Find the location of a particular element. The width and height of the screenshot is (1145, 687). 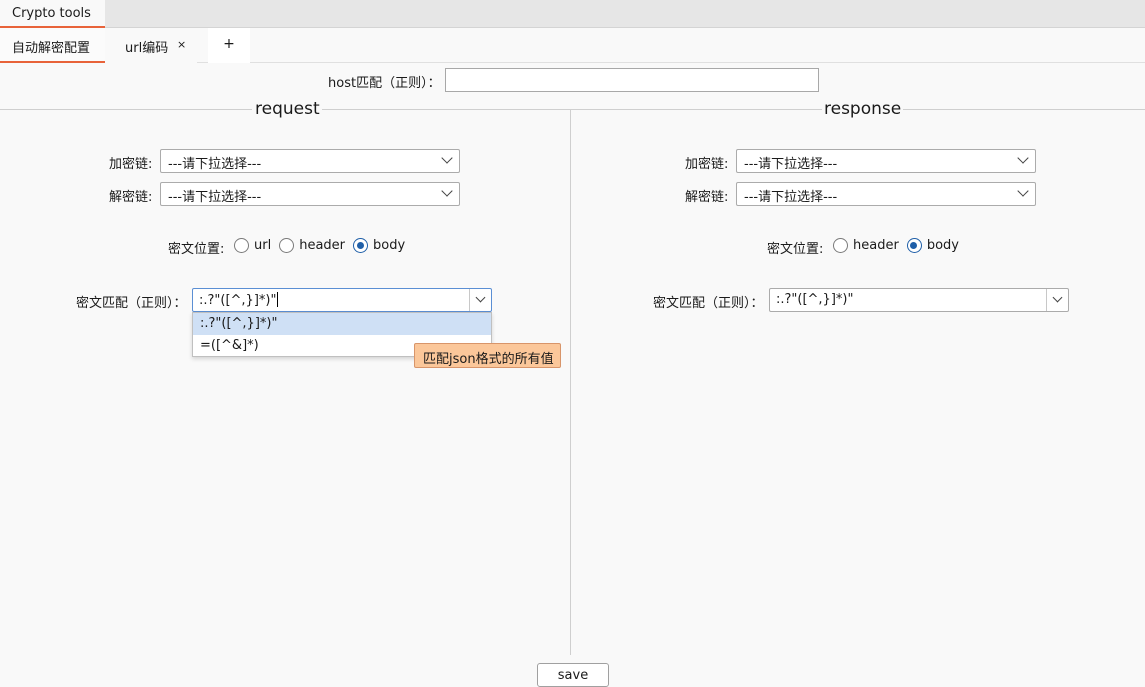

tab-url-encode: url编码 × is located at coordinates (151, 45).